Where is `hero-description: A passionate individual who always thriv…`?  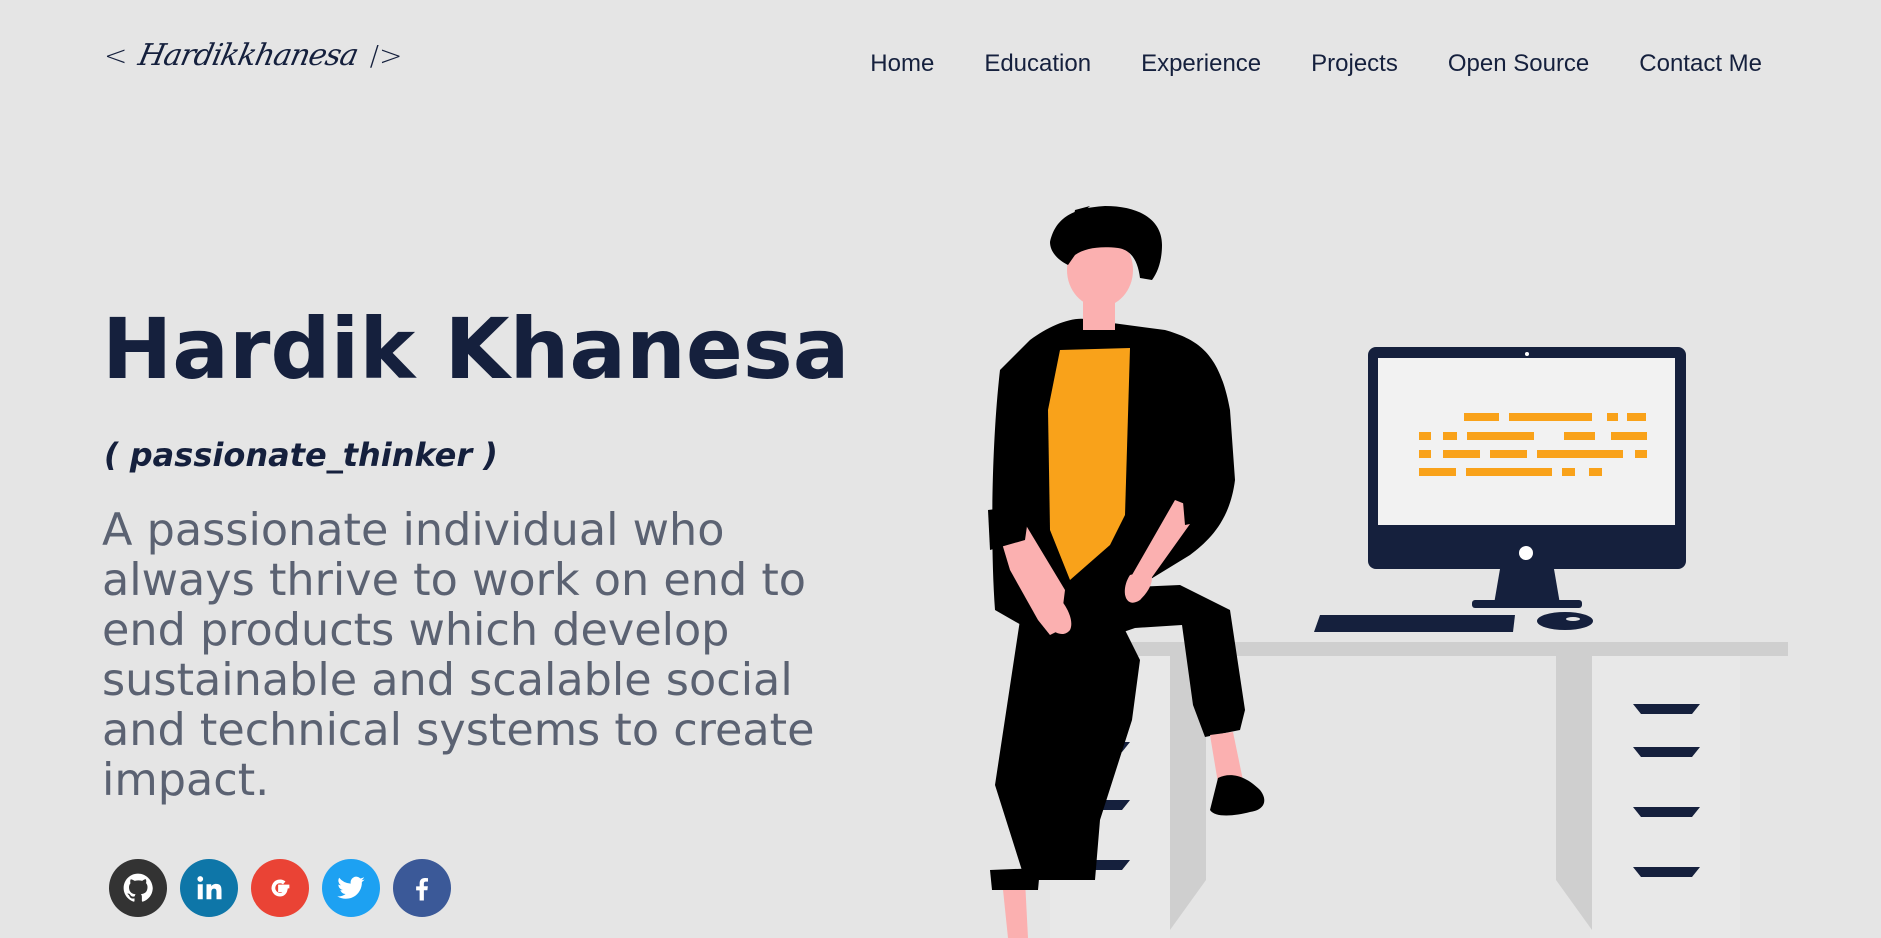 hero-description: A passionate individual who always thriv… is located at coordinates (458, 655).